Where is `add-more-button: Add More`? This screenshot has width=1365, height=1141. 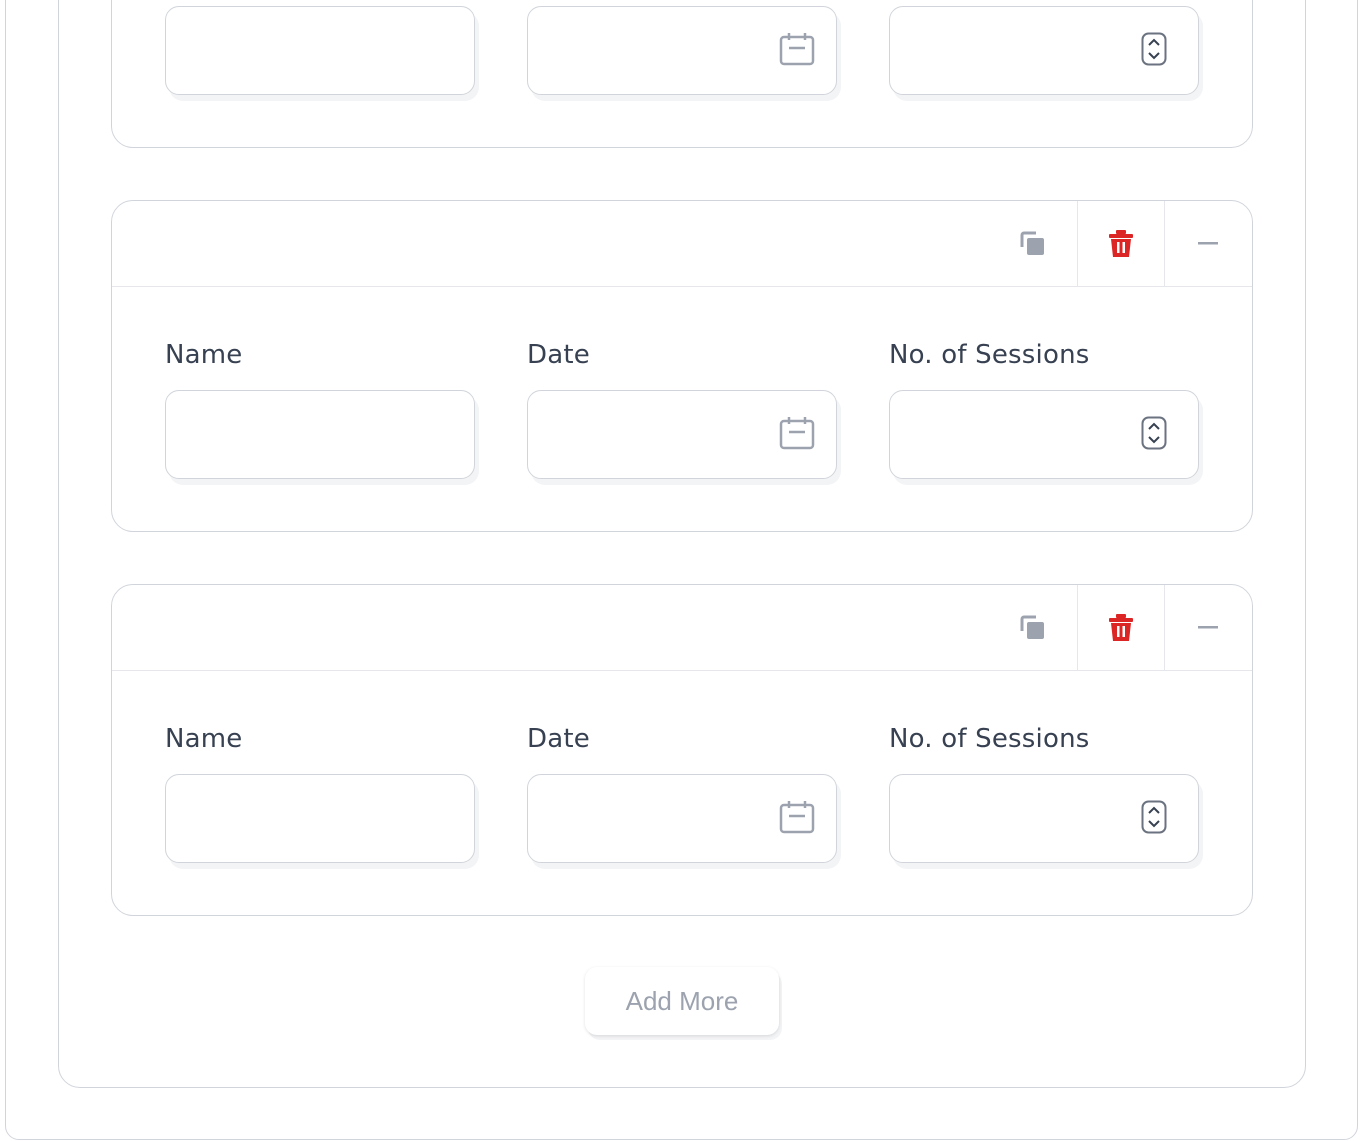 add-more-button: Add More is located at coordinates (682, 1001).